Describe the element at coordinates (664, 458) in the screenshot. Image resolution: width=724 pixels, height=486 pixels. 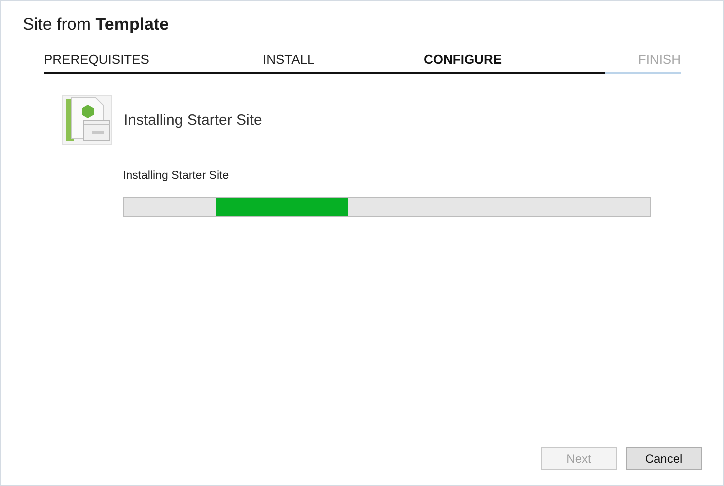
I see `dialog-button: Cancel` at that location.